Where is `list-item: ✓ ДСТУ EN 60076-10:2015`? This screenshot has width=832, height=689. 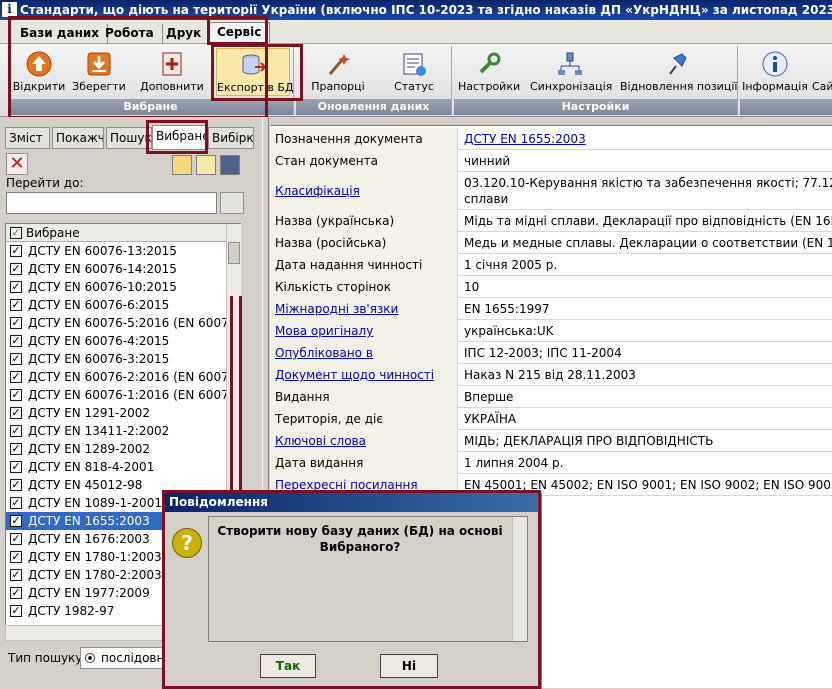 list-item: ✓ ДСТУ EN 60076-10:2015 is located at coordinates (123, 287).